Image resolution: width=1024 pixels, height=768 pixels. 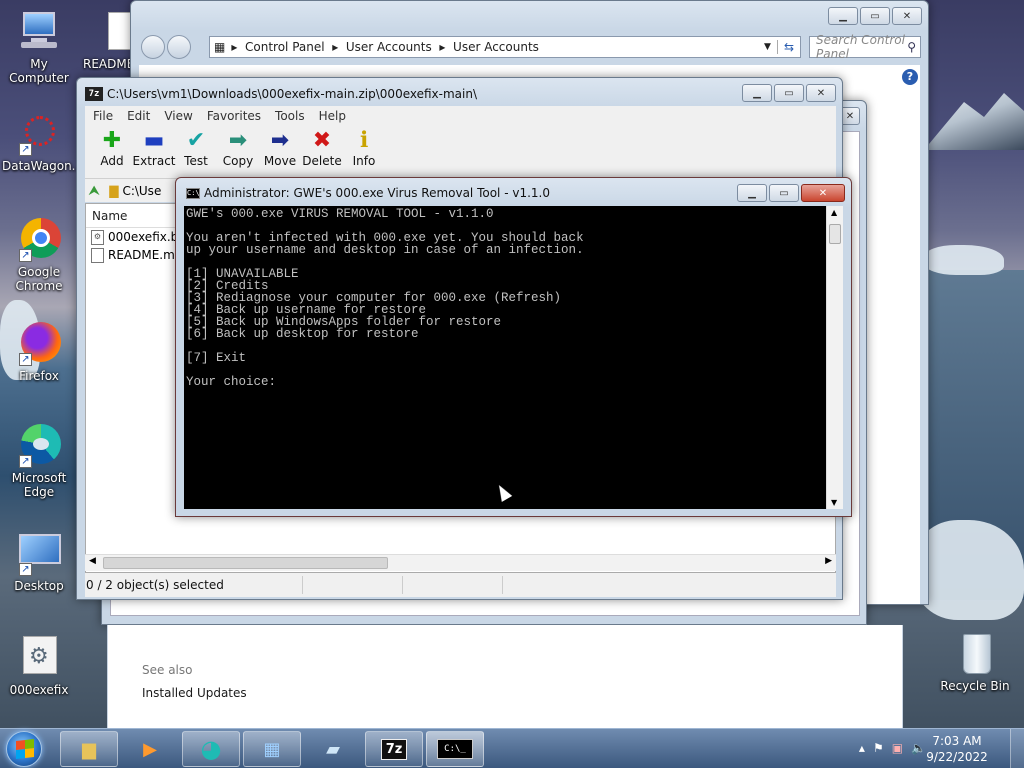 I want to click on monitor-icon: ↗, so click(x=39, y=554).